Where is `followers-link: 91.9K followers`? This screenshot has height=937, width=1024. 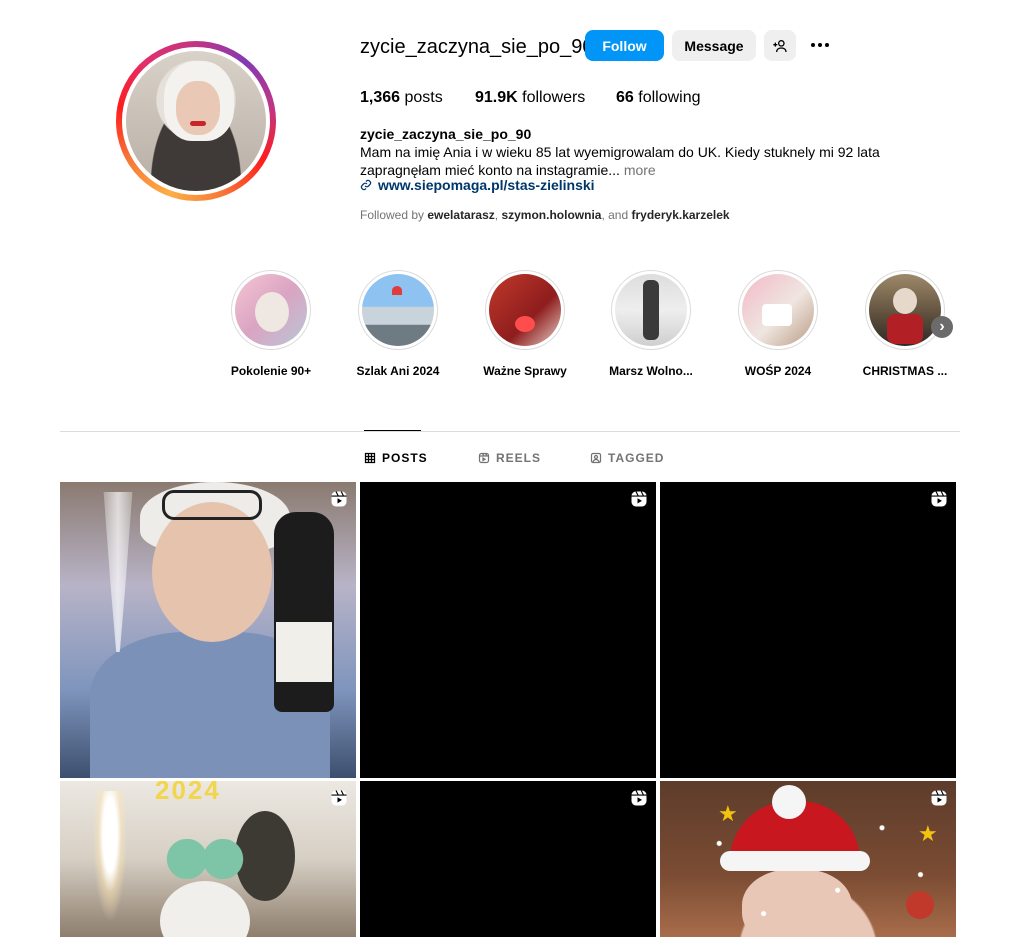 followers-link: 91.9K followers is located at coordinates (530, 98).